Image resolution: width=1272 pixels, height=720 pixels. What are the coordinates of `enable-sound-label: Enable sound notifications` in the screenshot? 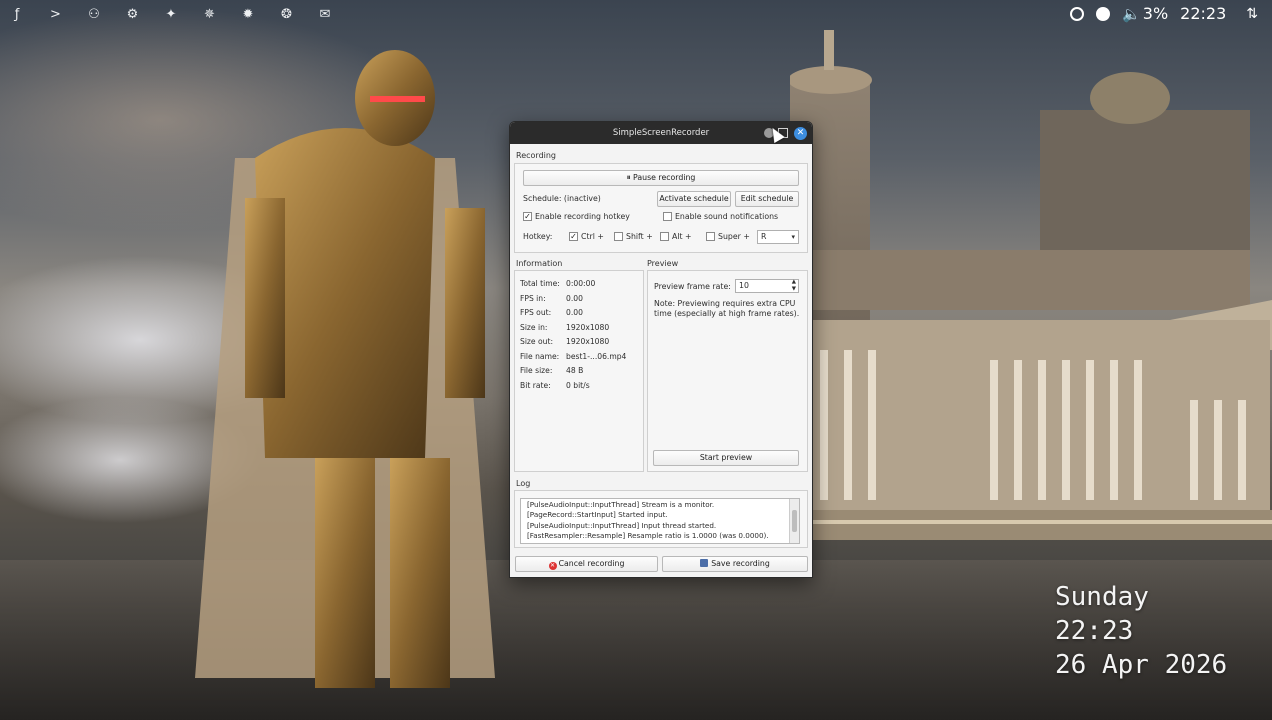 It's located at (727, 216).